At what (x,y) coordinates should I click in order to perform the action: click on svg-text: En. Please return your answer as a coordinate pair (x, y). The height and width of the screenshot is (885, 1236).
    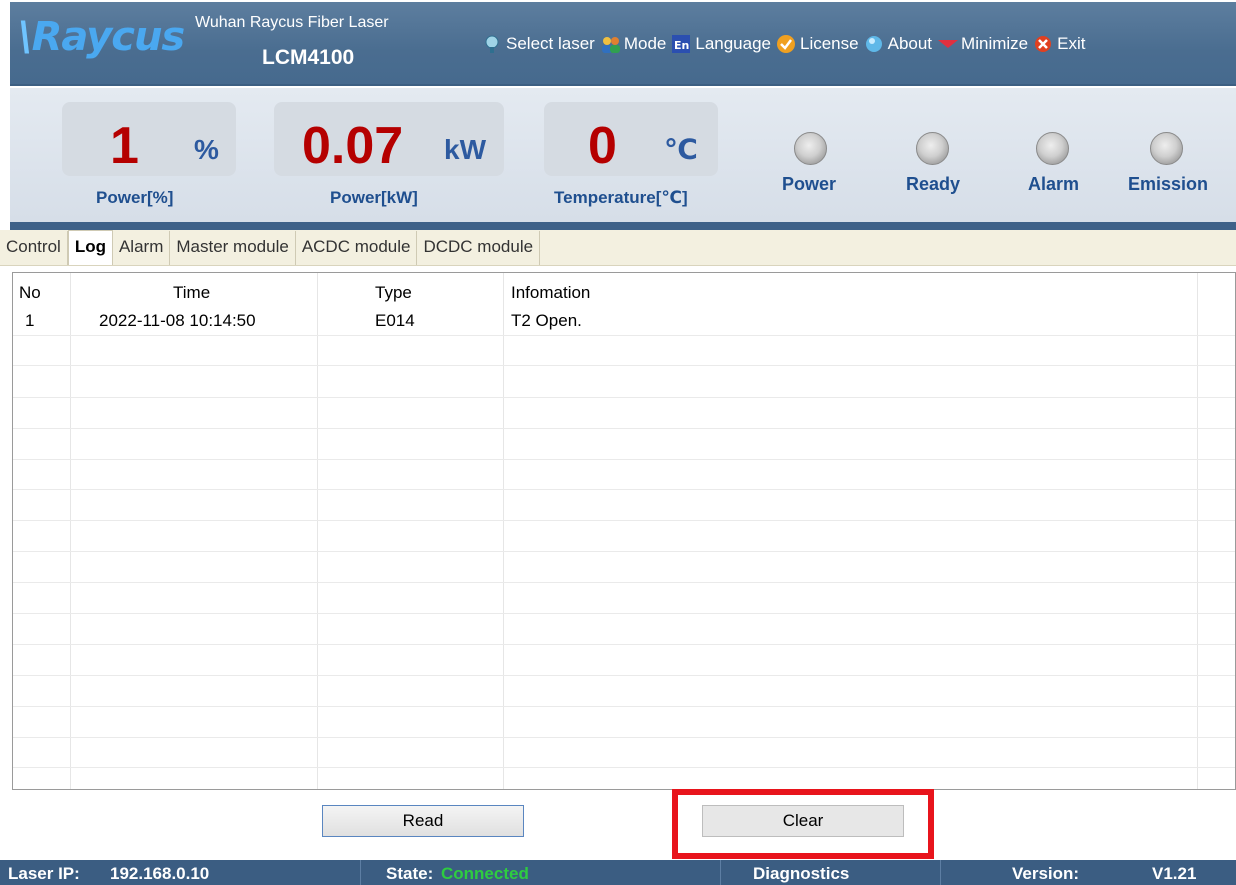
    Looking at the image, I should click on (681, 45).